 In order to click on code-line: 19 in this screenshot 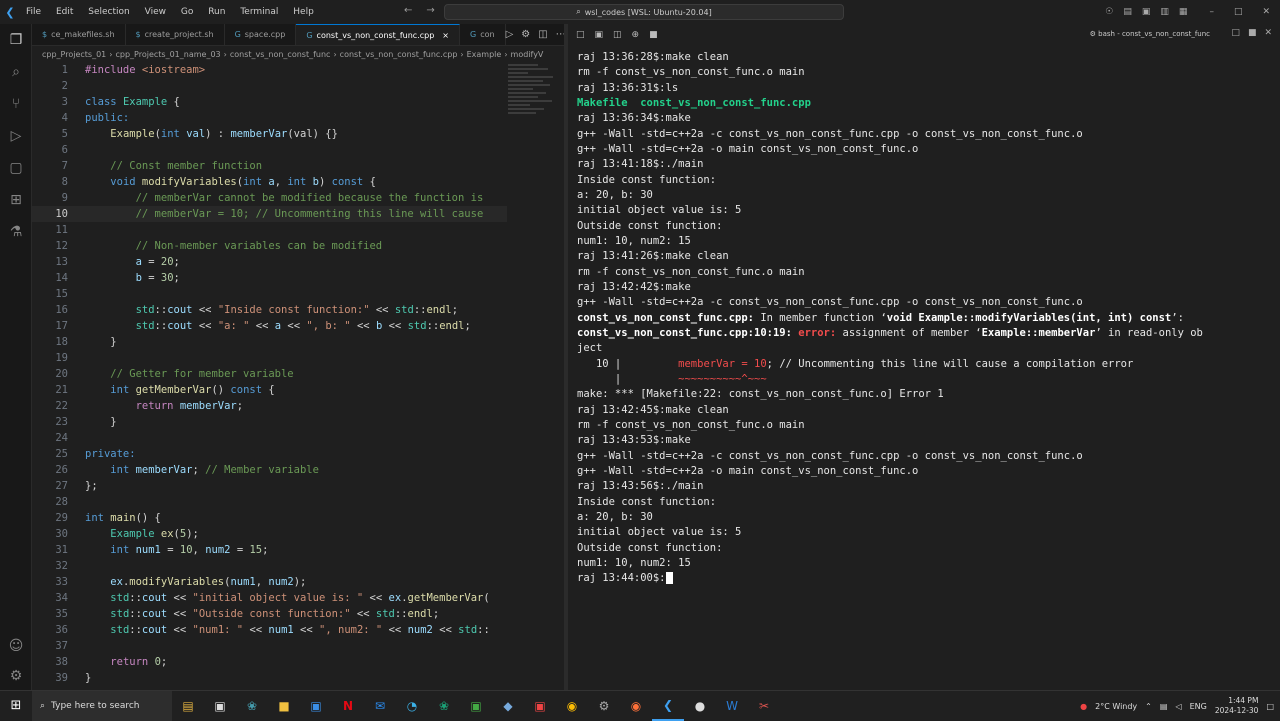, I will do `click(269, 358)`.